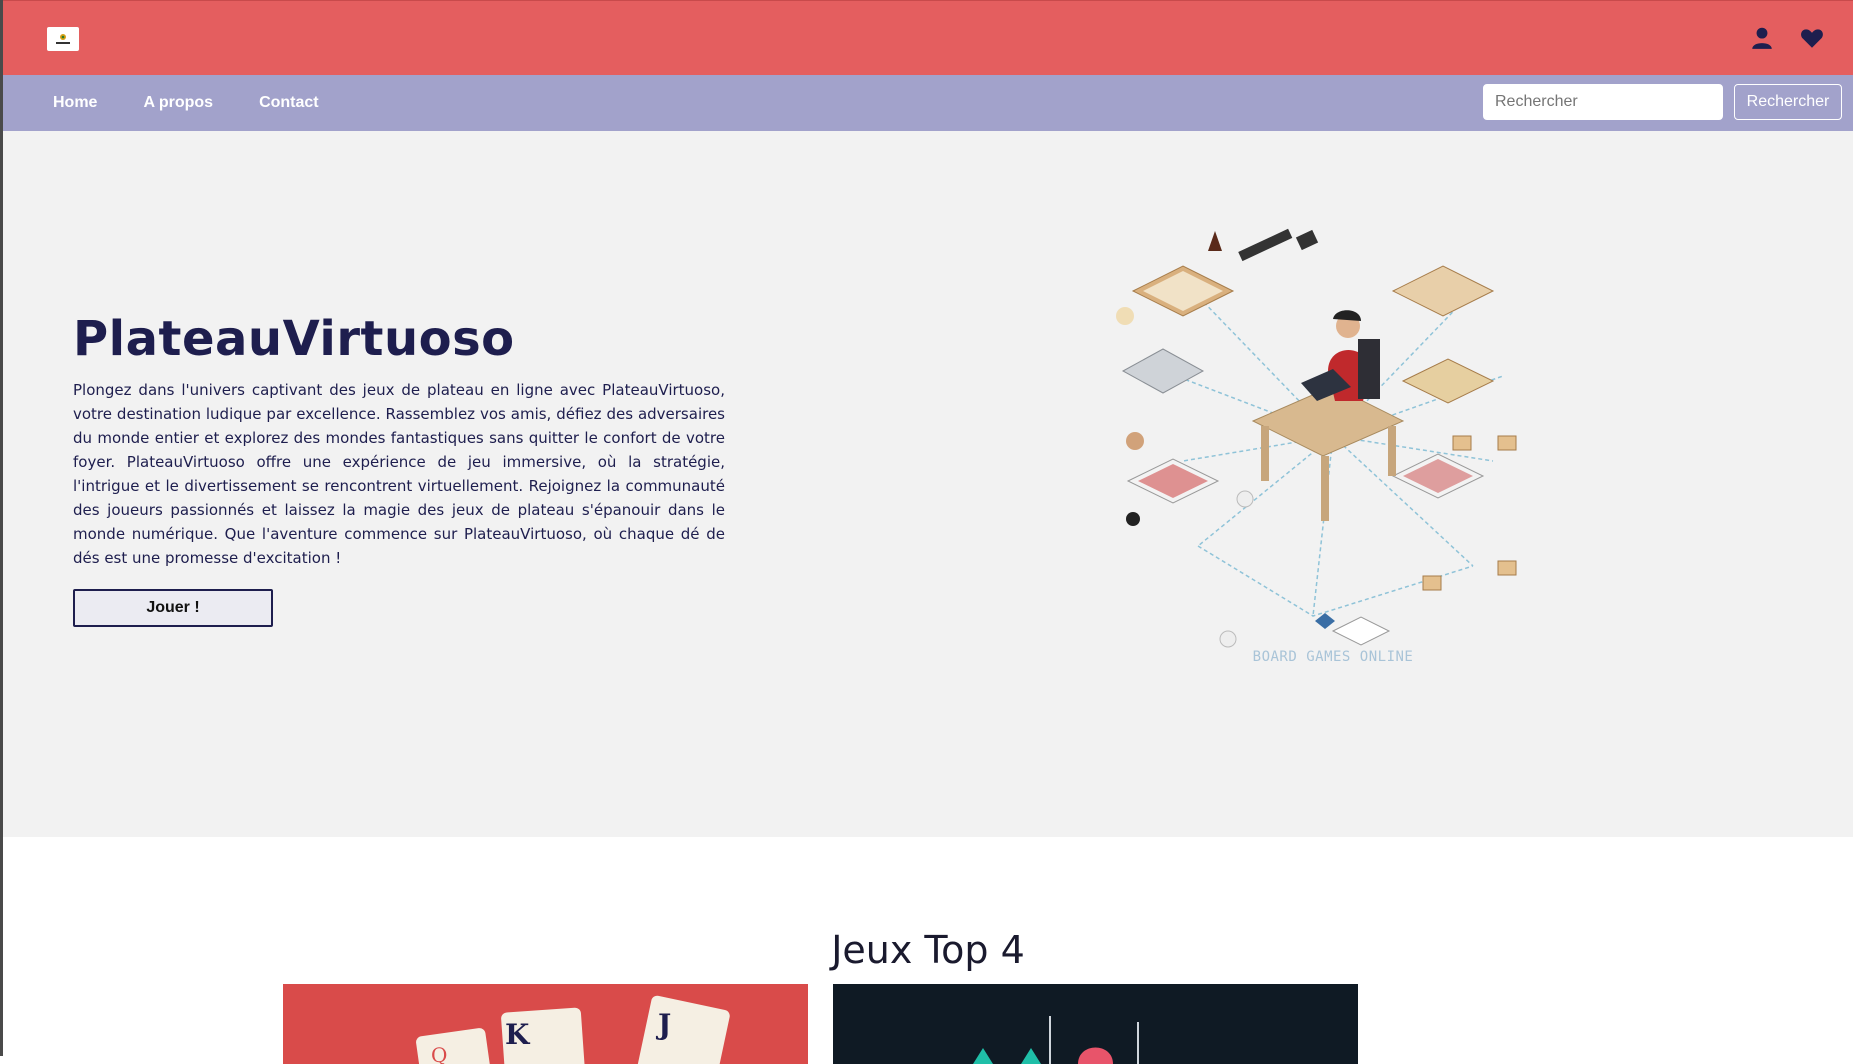 The image size is (1853, 1064). I want to click on search-button: Rechercher, so click(1788, 102).